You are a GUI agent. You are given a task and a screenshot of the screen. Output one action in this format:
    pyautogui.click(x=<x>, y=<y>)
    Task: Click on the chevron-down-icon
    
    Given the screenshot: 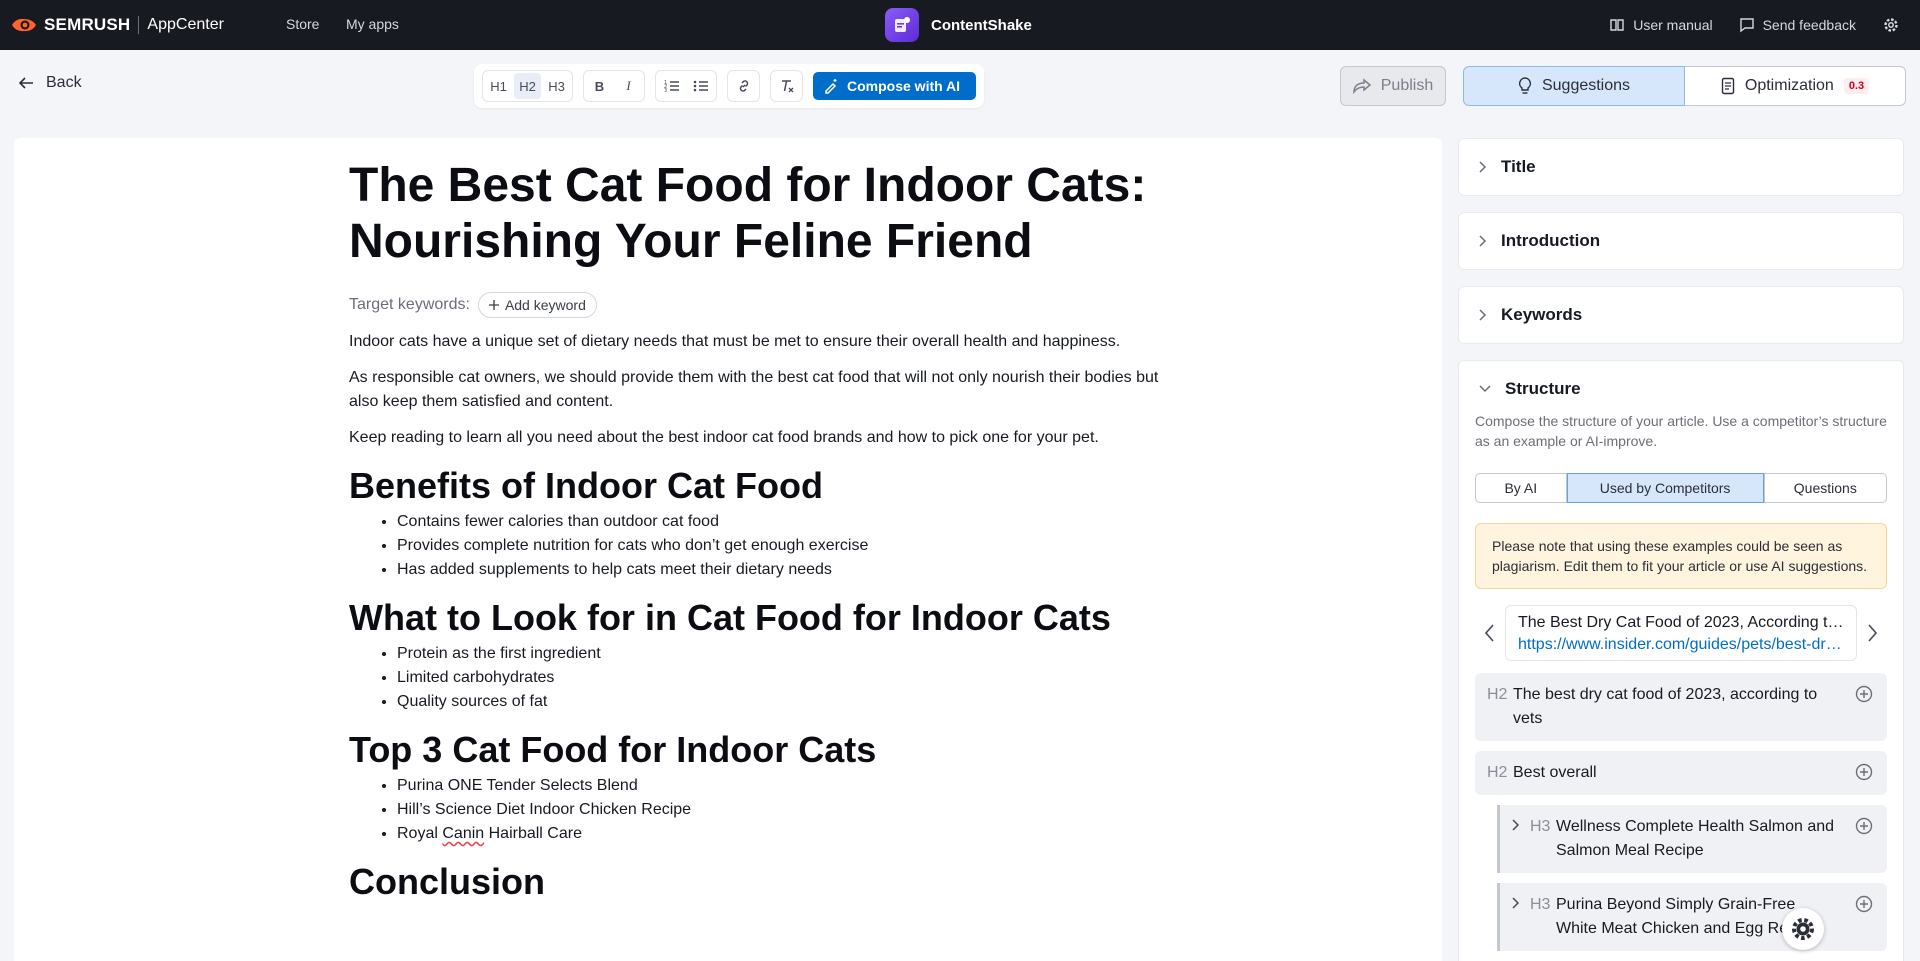 What is the action you would take?
    pyautogui.click(x=1485, y=389)
    